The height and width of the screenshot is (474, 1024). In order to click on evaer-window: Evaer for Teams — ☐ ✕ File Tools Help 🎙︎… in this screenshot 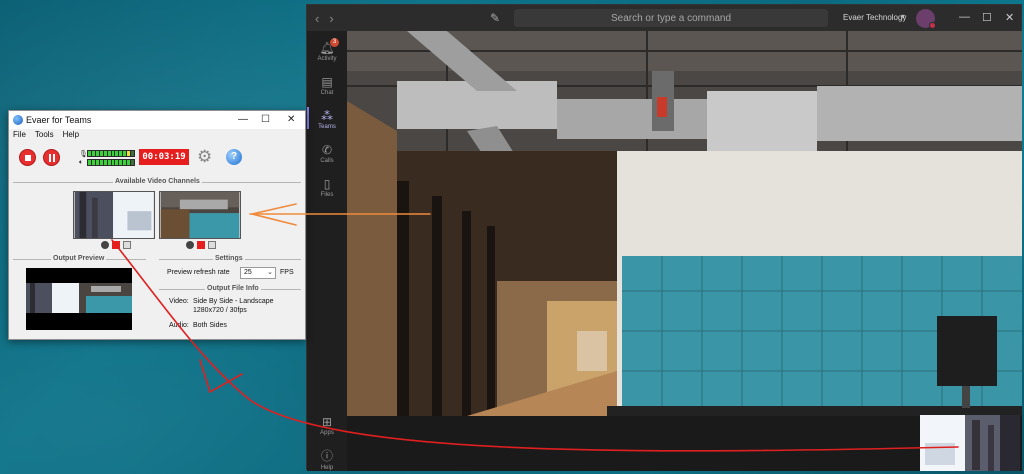, I will do `click(157, 225)`.